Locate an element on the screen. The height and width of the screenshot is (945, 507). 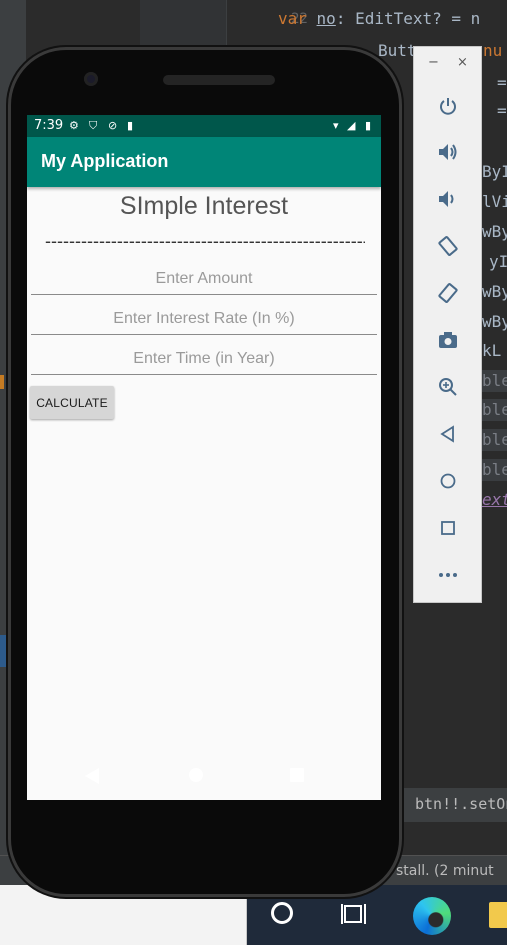
home-nav-icon is located at coordinates (196, 775).